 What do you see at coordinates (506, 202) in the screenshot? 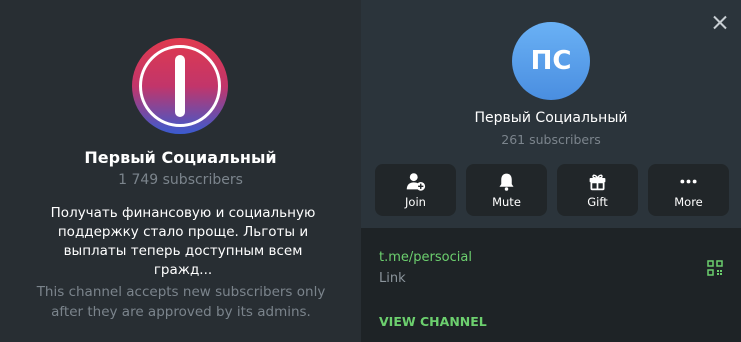
I see `mute-label: Mute` at bounding box center [506, 202].